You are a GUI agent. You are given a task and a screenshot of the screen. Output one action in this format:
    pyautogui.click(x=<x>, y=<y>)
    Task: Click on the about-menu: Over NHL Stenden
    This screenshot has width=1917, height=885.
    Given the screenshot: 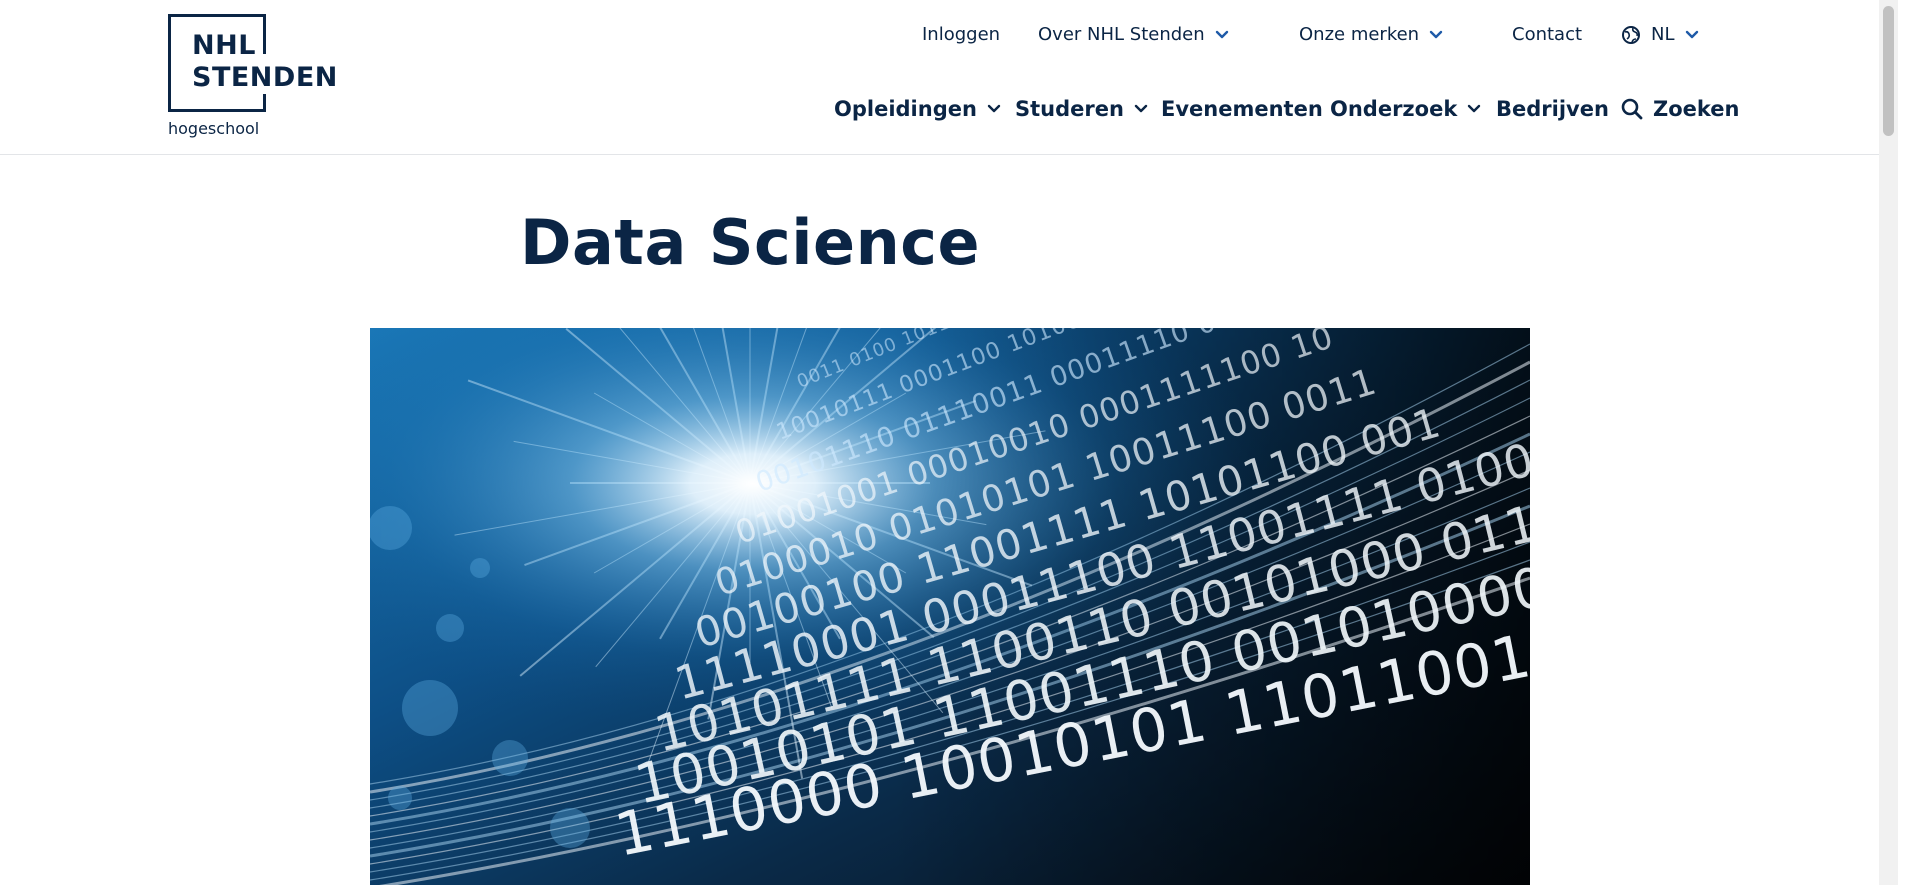 What is the action you would take?
    pyautogui.click(x=1133, y=34)
    